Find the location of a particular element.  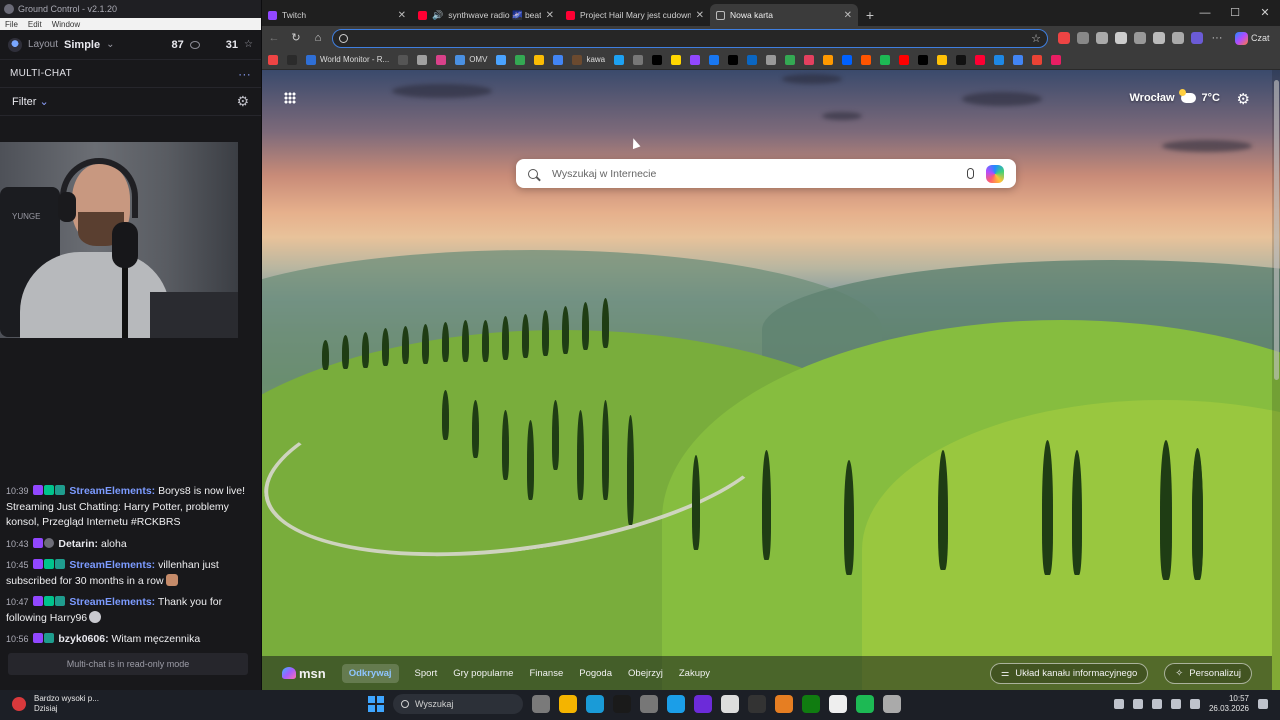

close-window-button: ✕ is located at coordinates (1265, 13).